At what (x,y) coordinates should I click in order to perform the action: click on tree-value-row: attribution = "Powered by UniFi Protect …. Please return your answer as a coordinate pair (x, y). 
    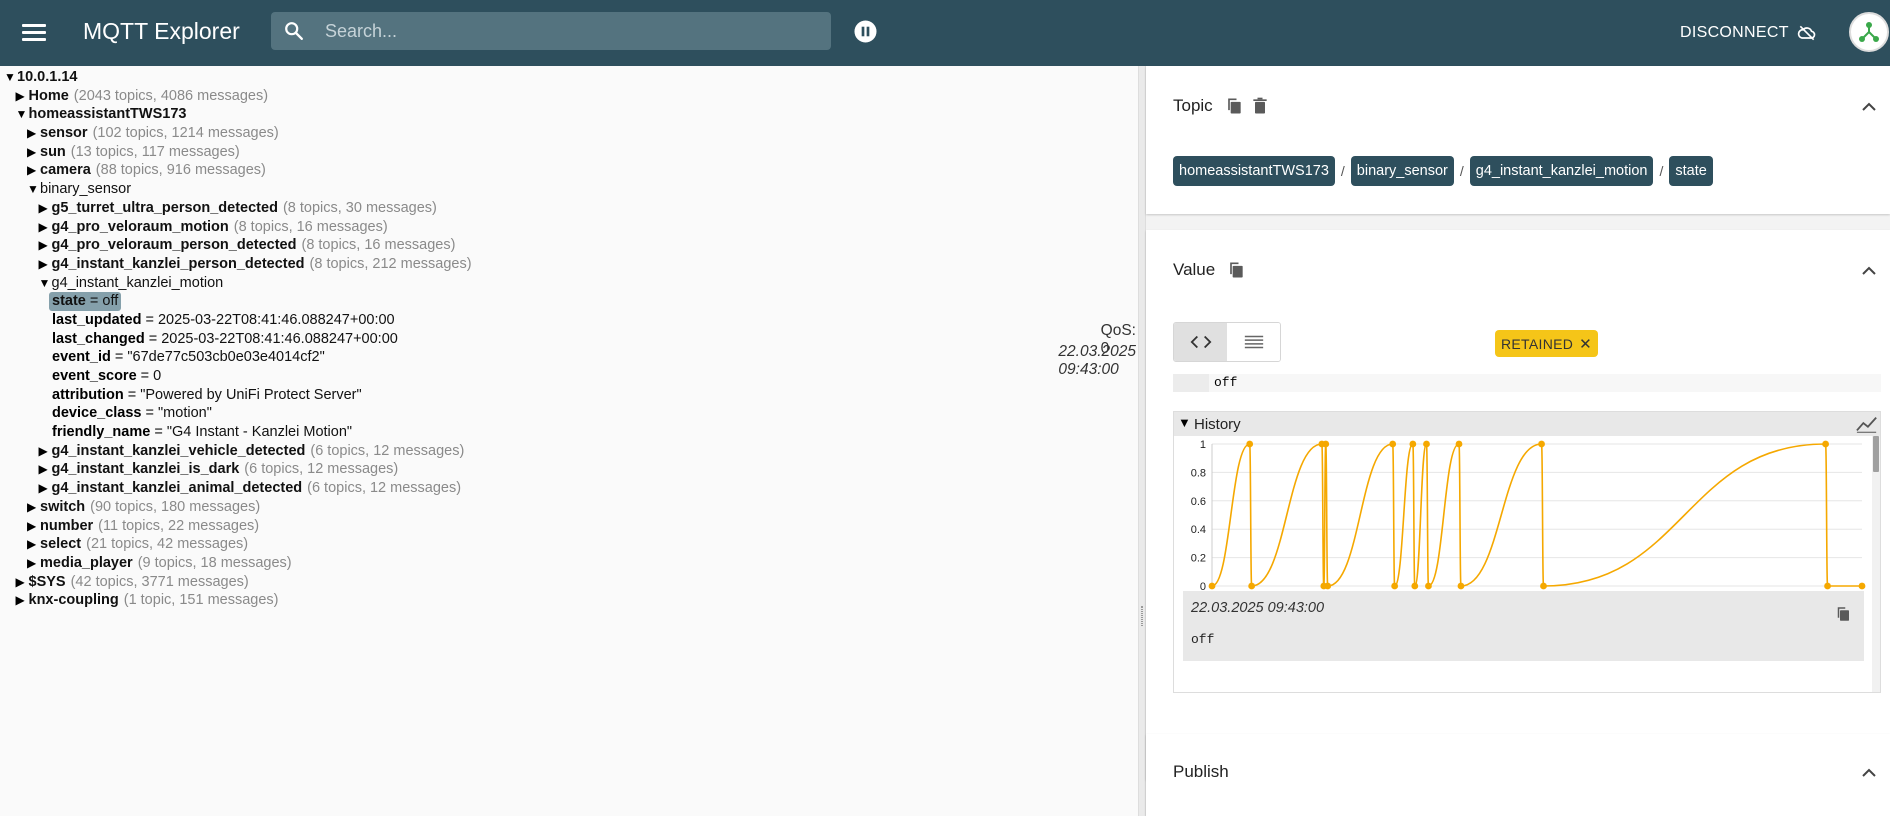
    Looking at the image, I should click on (569, 395).